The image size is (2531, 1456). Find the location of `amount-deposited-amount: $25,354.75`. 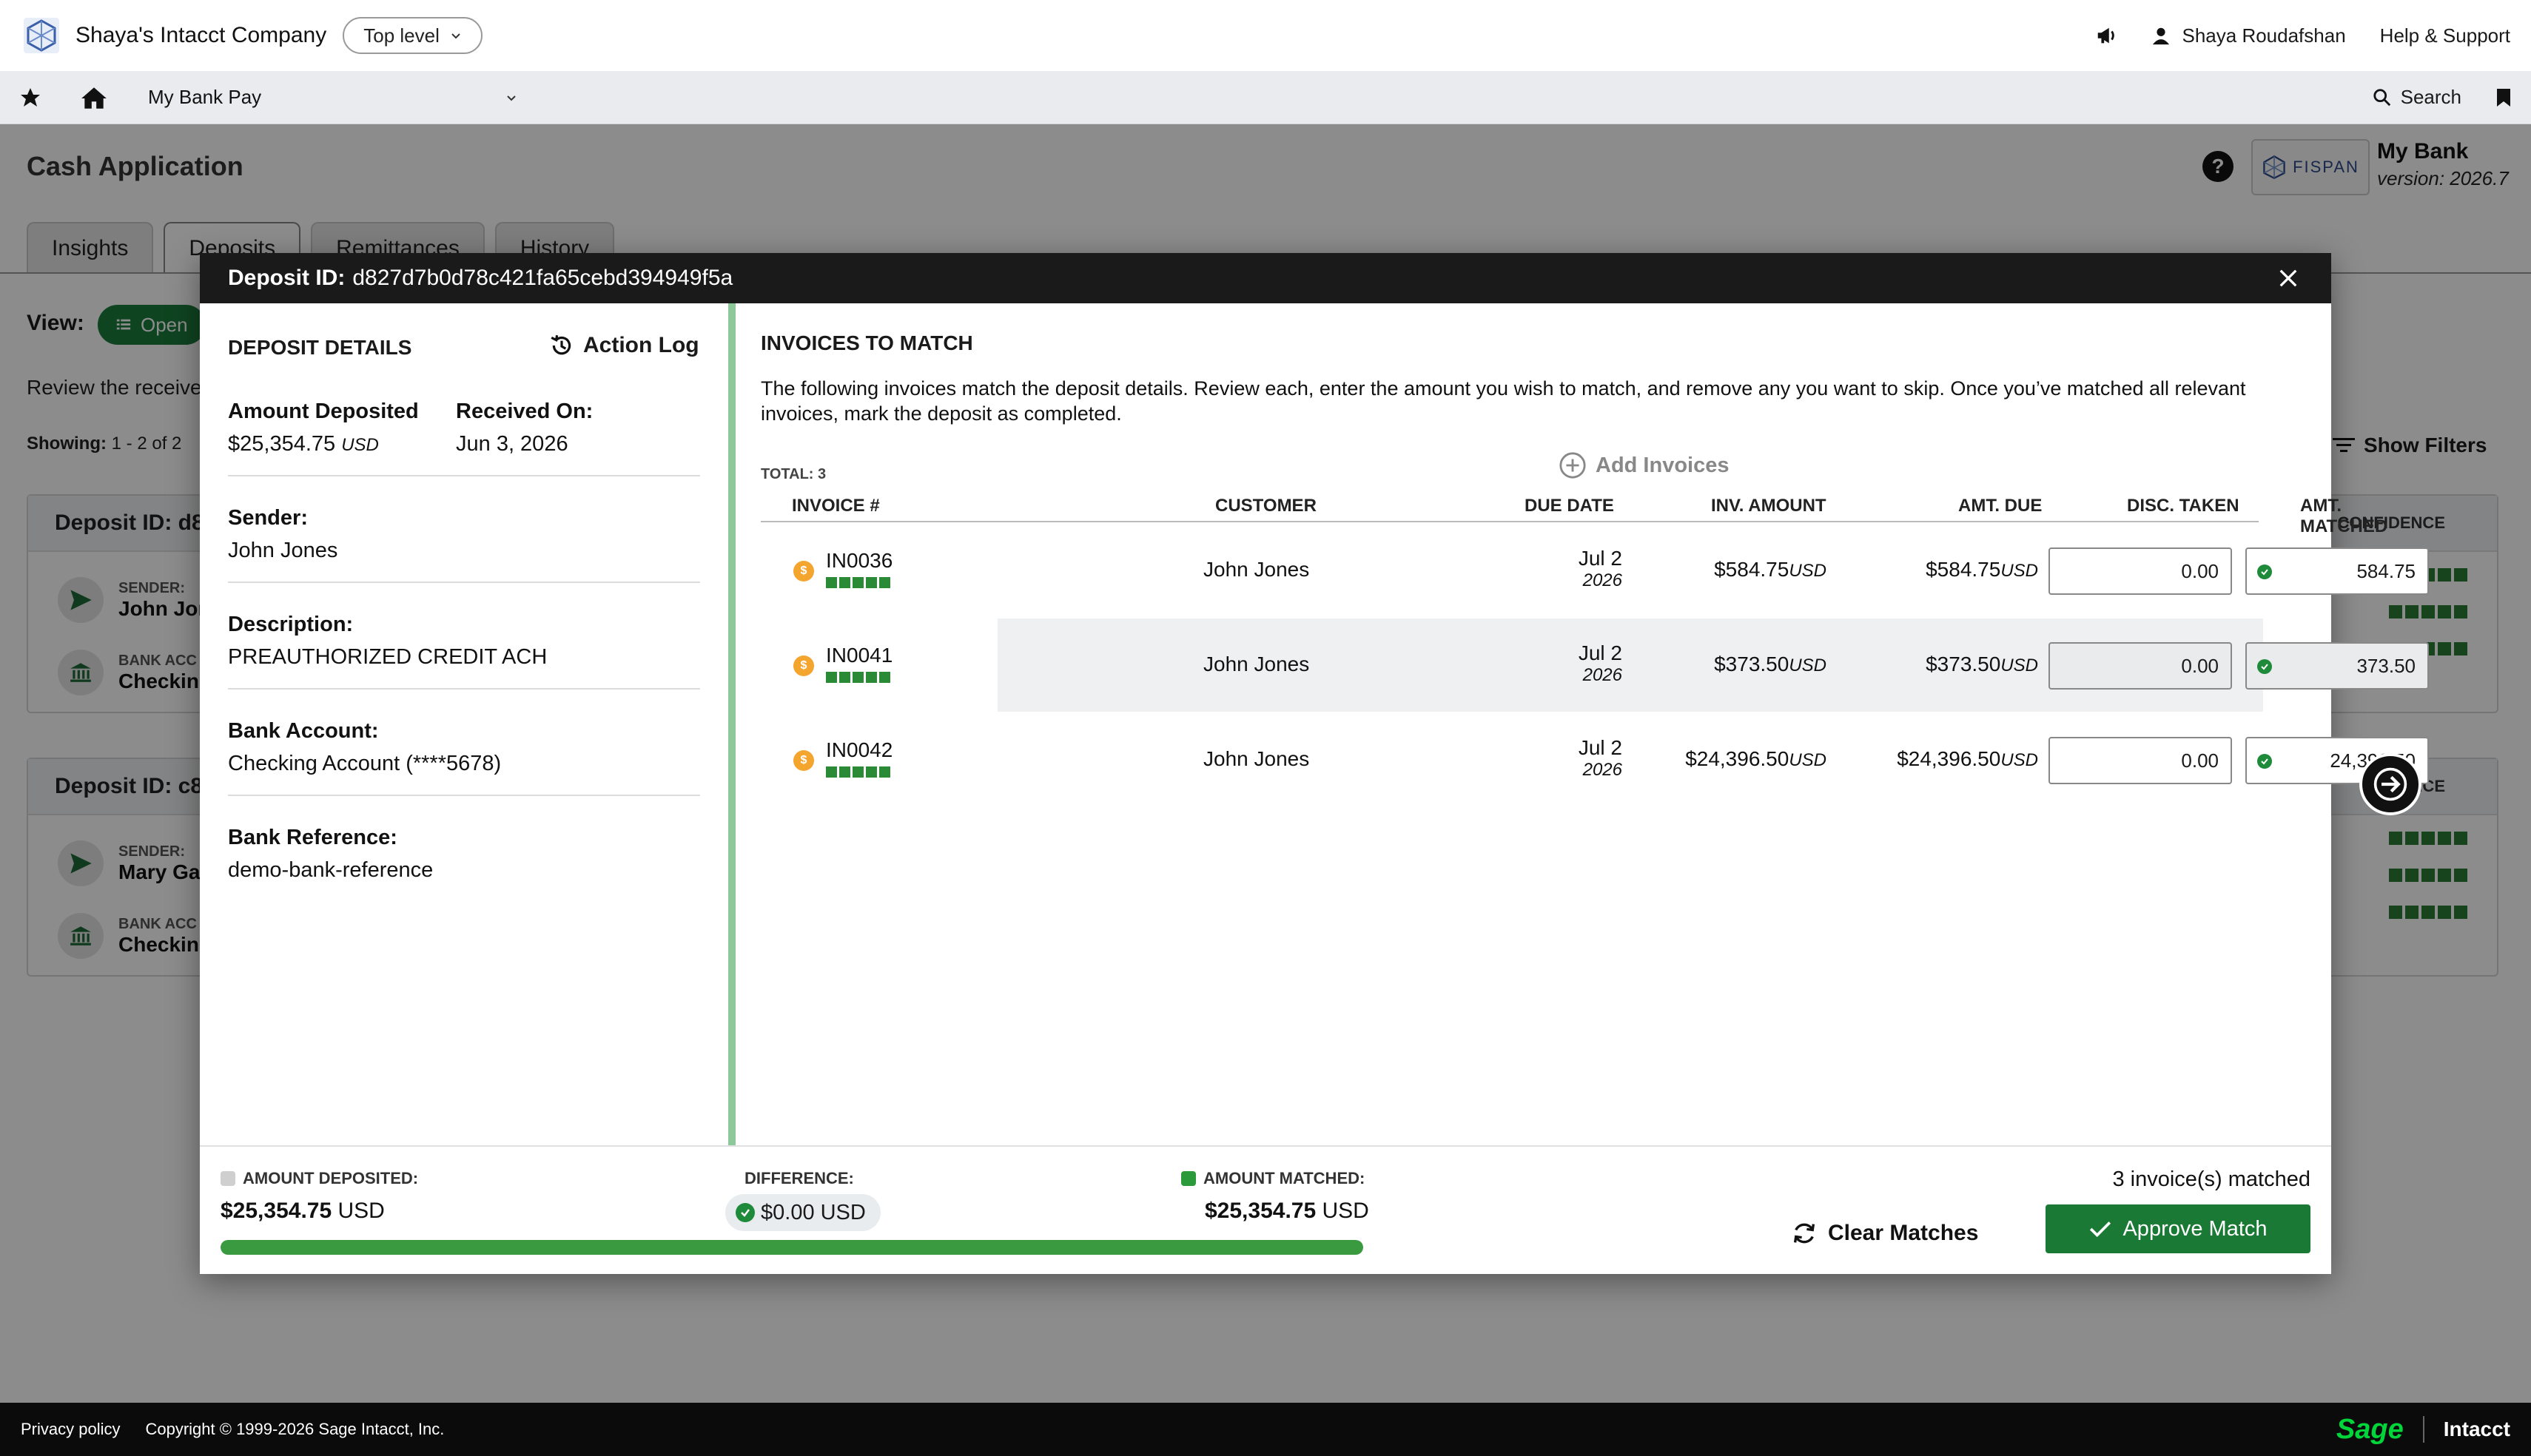

amount-deposited-amount: $25,354.75 is located at coordinates (282, 444).